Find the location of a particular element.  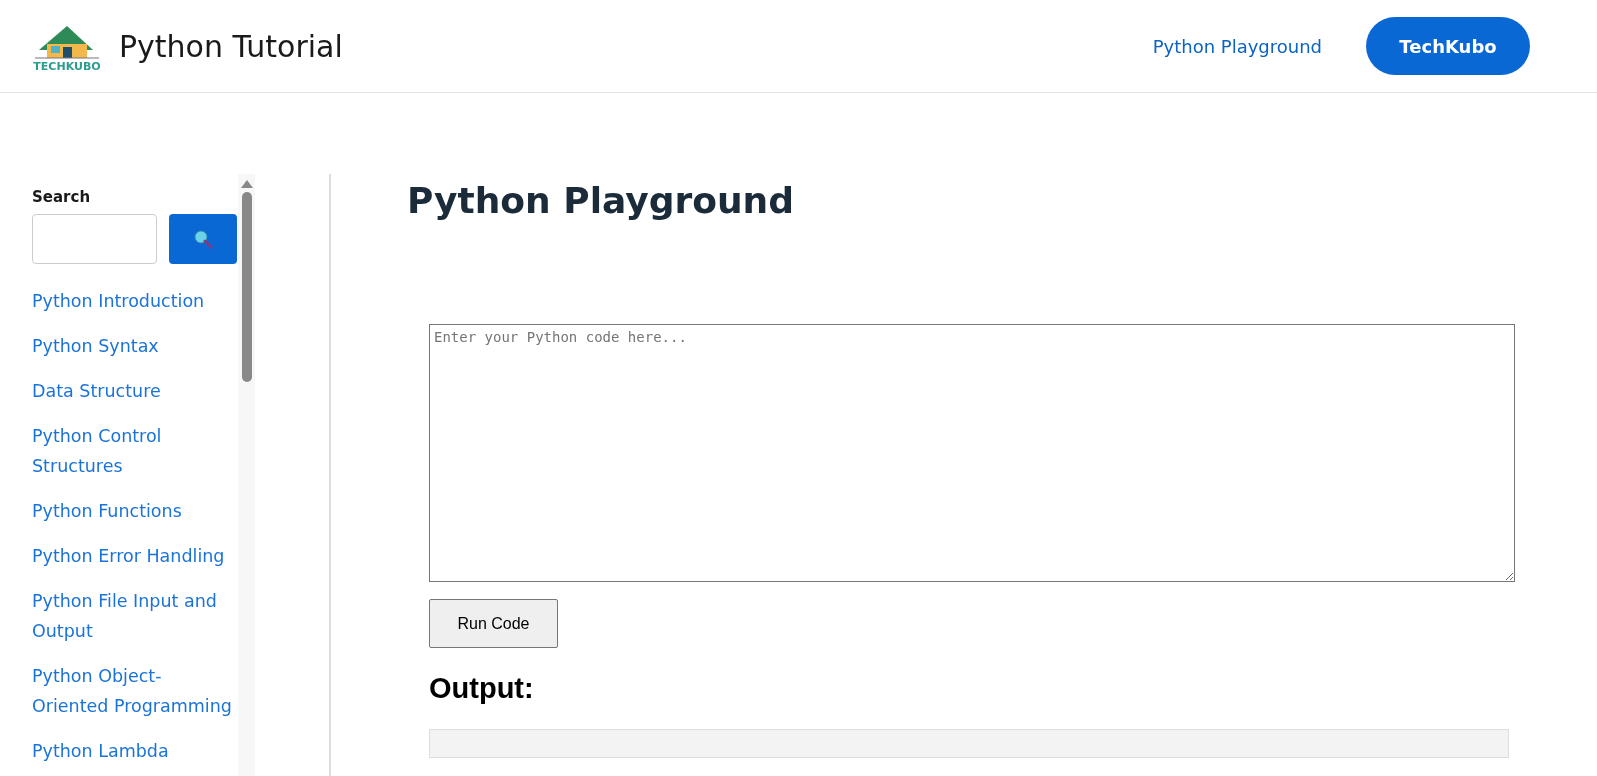

sidebar-link: Python Control Structures is located at coordinates (135, 451).